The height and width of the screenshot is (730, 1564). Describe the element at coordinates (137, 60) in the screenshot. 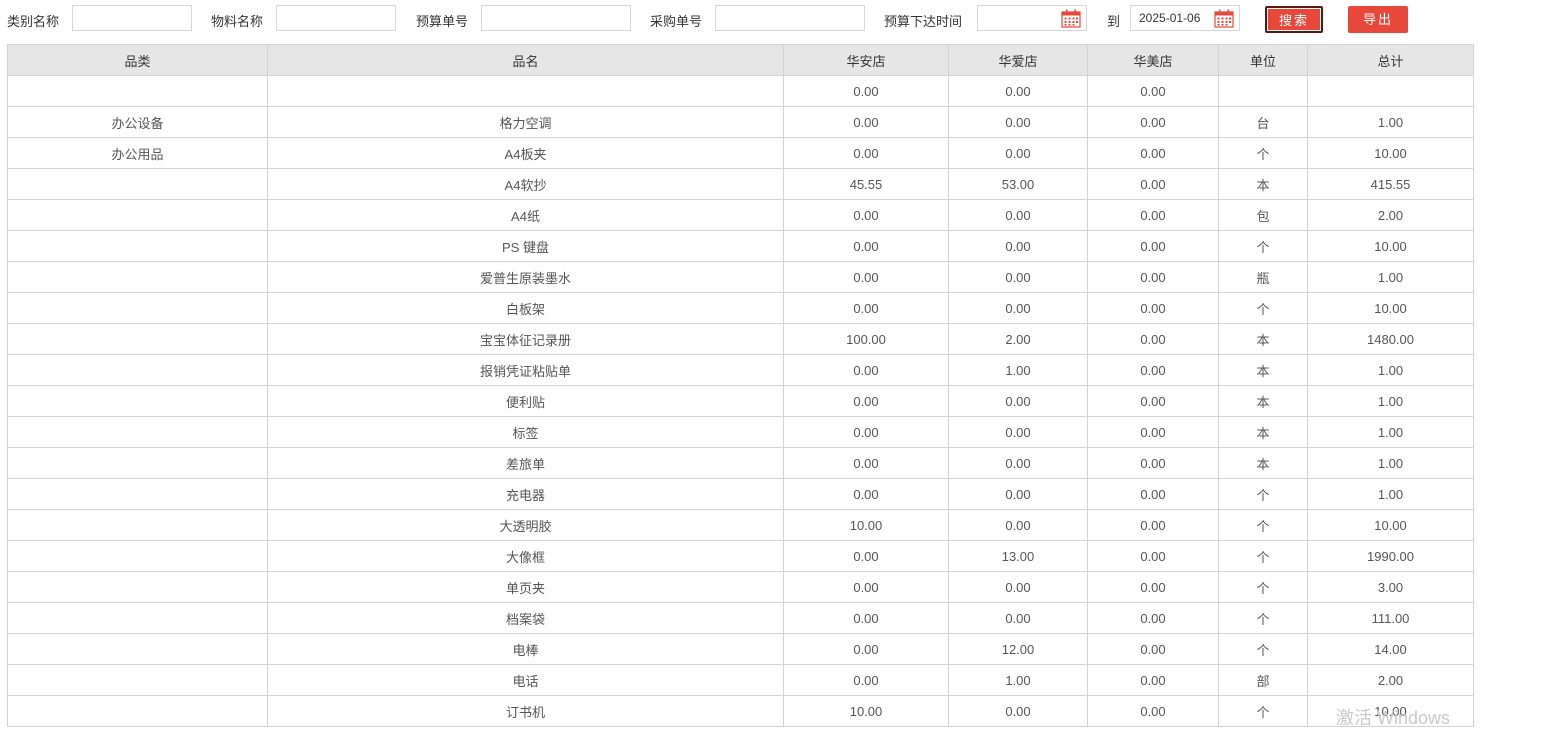

I see `header-category: 品类` at that location.